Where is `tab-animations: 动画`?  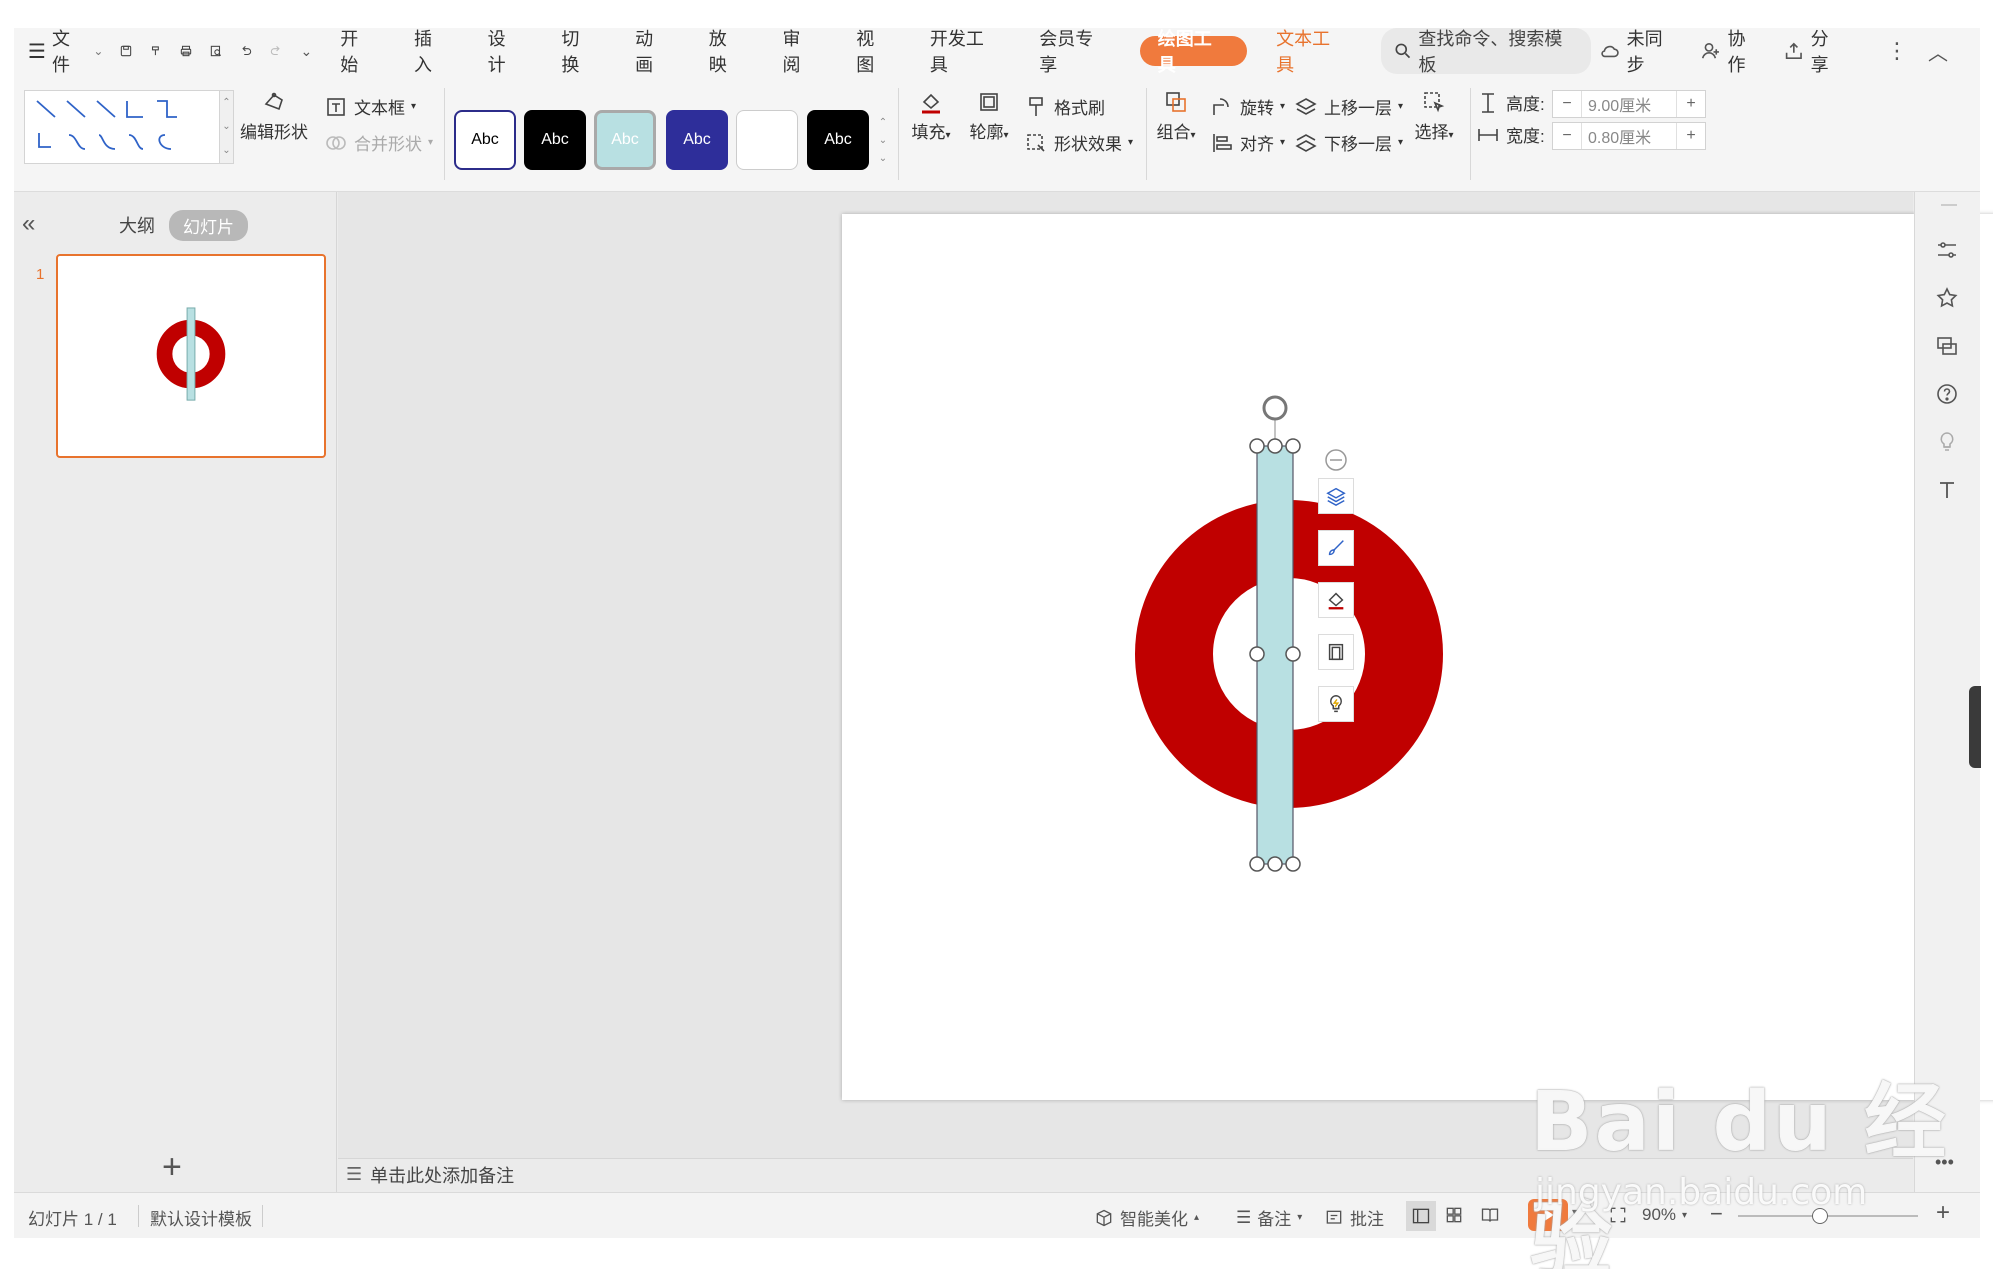 tab-animations: 动画 is located at coordinates (653, 51).